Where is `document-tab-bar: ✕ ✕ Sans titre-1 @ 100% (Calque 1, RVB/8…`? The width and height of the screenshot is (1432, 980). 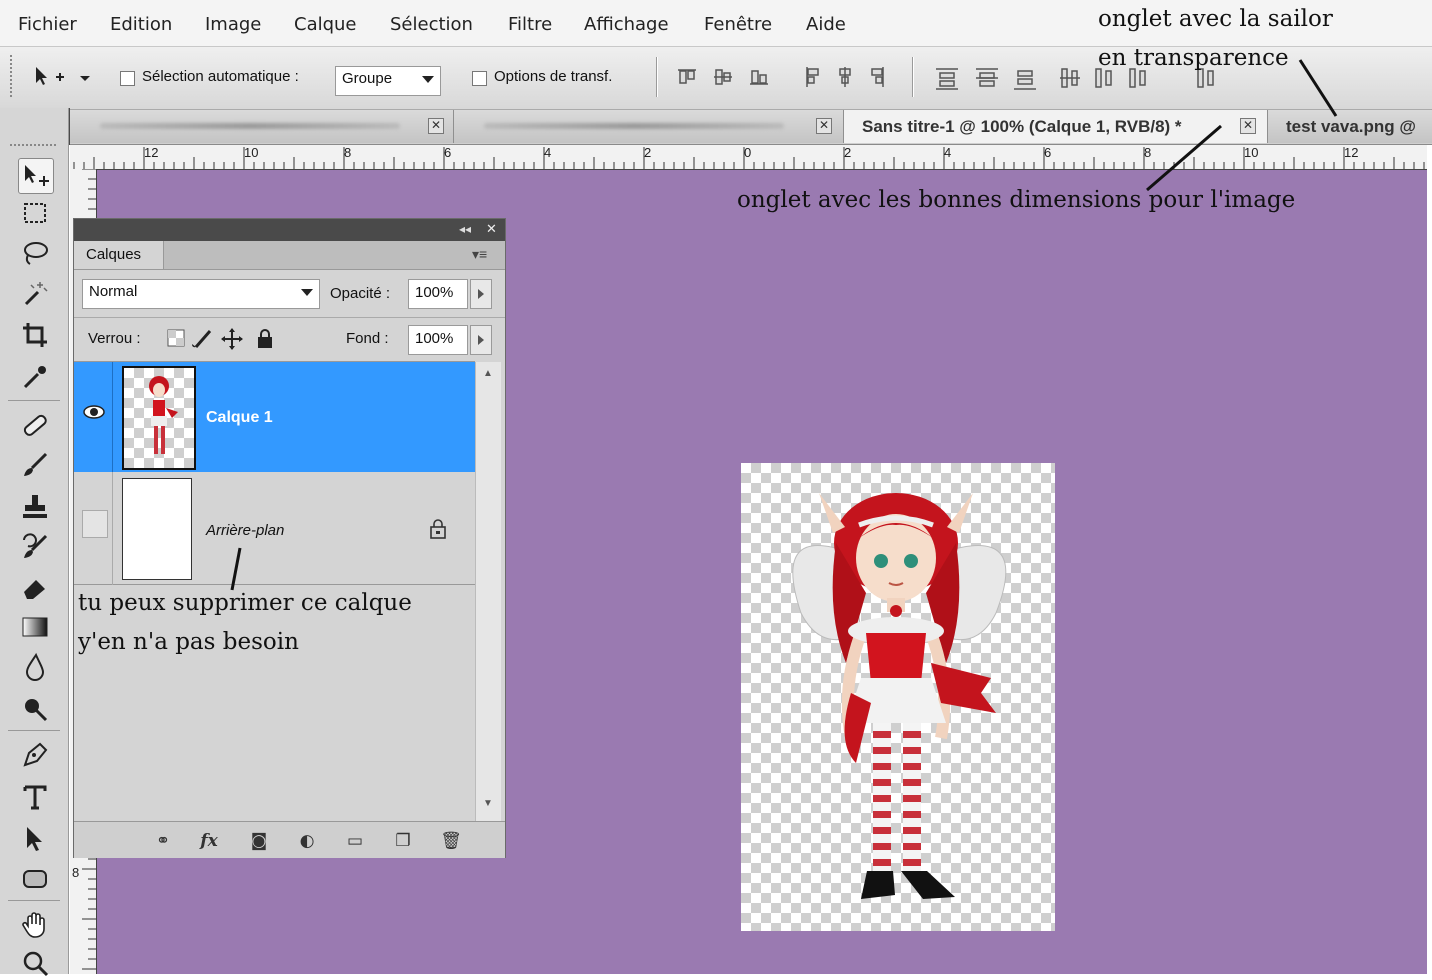 document-tab-bar: ✕ ✕ Sans titre-1 @ 100% (Calque 1, RVB/8… is located at coordinates (751, 127).